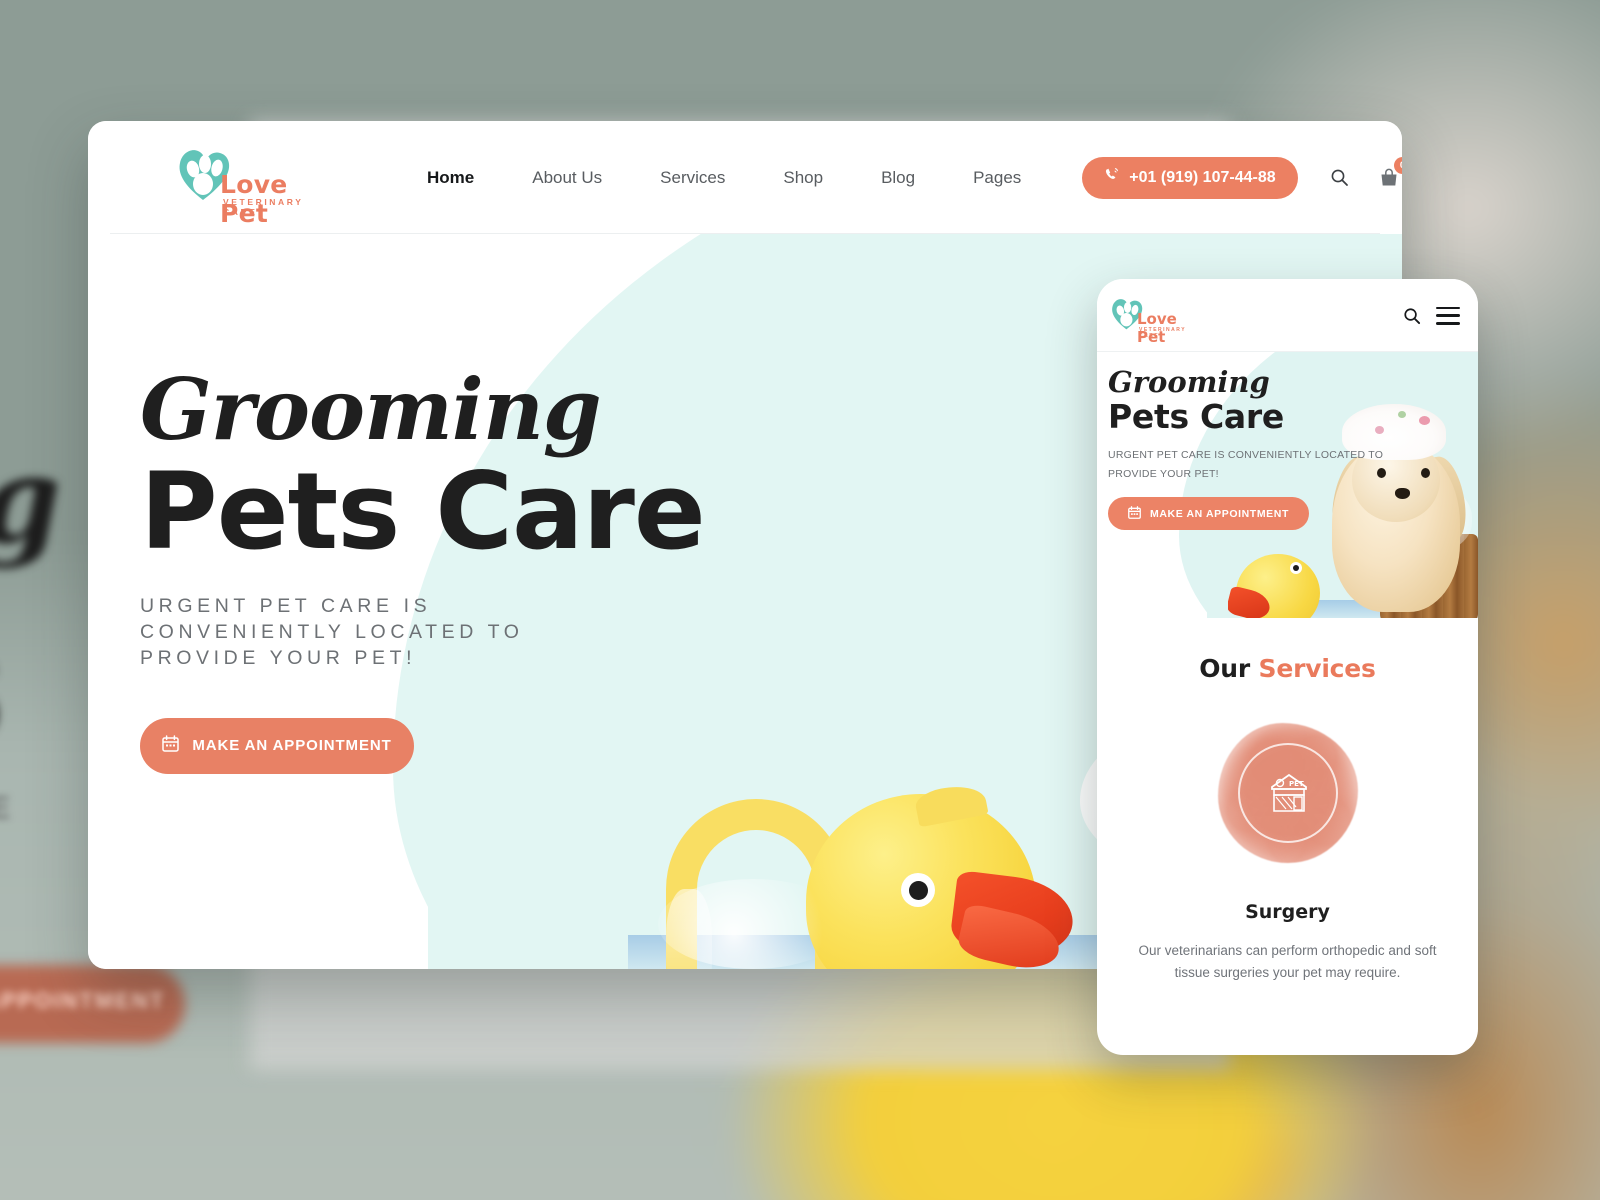 The width and height of the screenshot is (1600, 1200). I want to click on make-appointment-label: MAKE AN APPOINTMENT, so click(292, 746).